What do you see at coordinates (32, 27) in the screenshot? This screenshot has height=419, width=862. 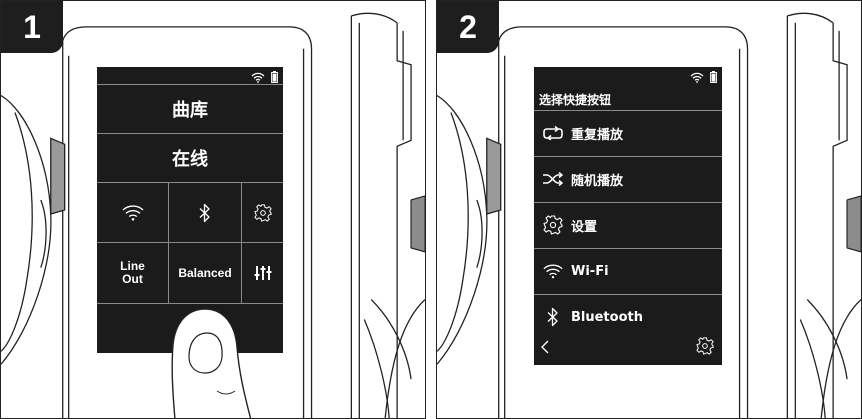 I see `step-number-badge: 1` at bounding box center [32, 27].